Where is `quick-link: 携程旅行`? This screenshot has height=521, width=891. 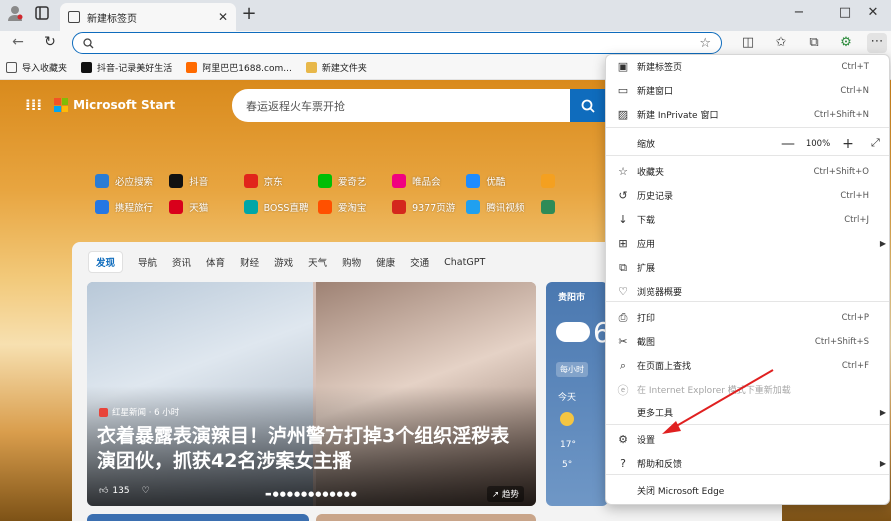
quick-link: 携程旅行 is located at coordinates (132, 207).